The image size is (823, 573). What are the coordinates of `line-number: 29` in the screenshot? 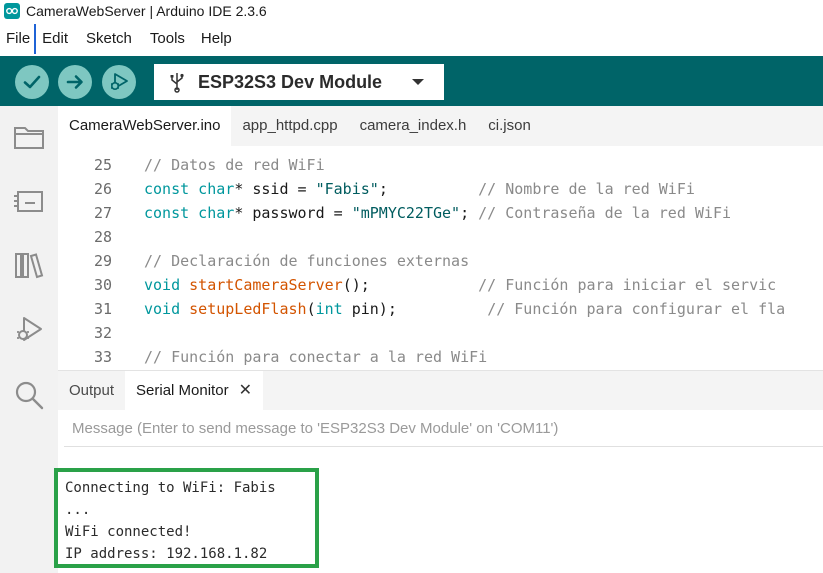 It's located at (102, 261).